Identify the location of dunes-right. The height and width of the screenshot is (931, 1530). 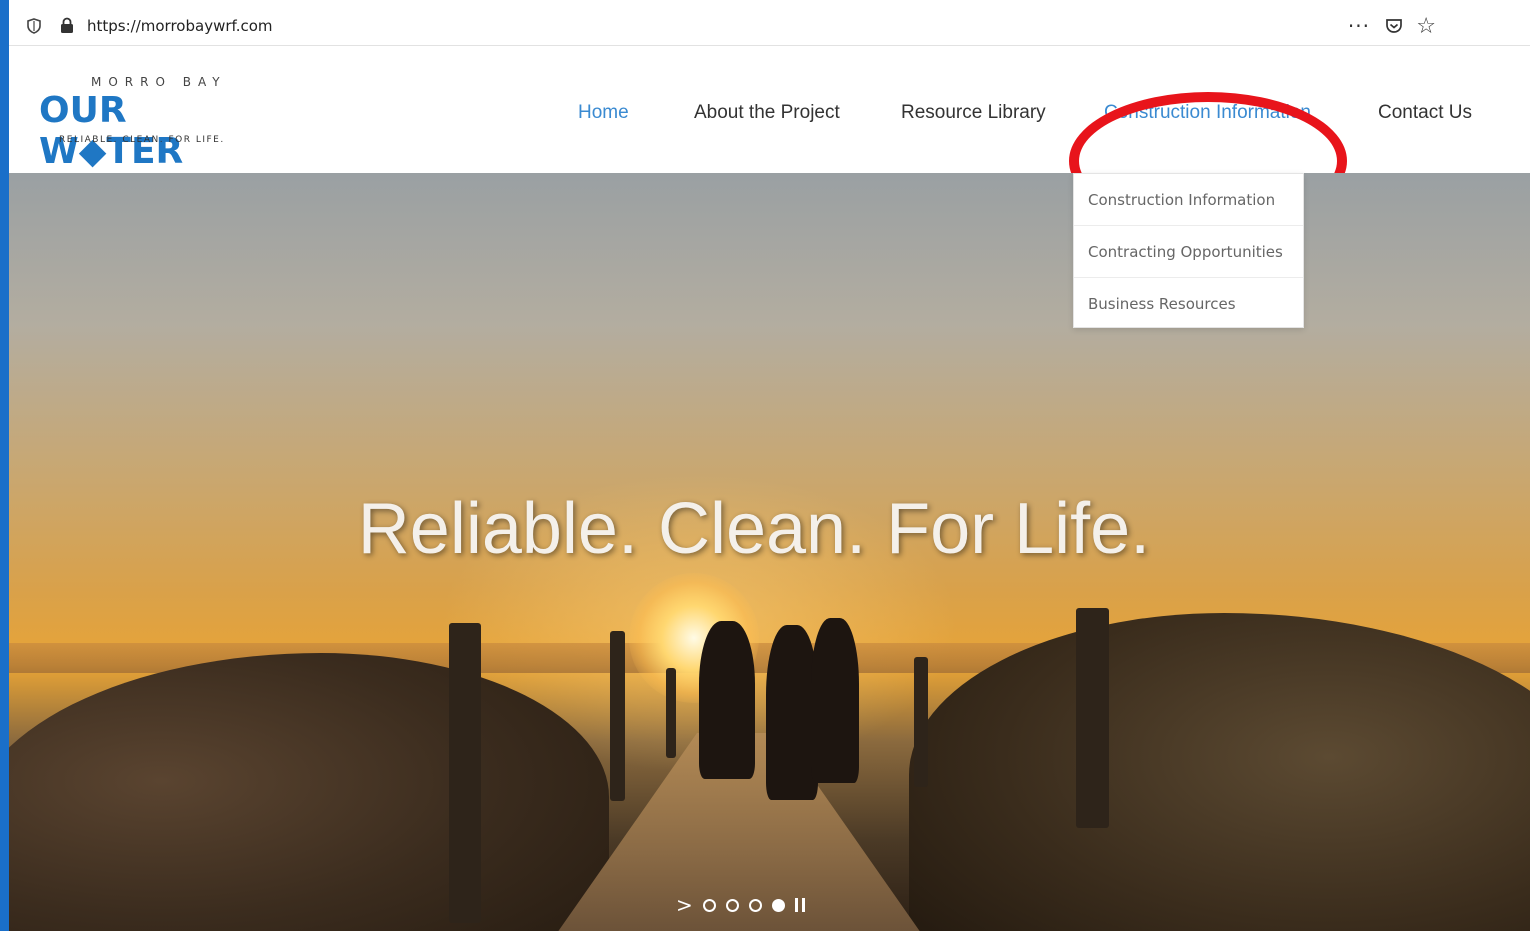
(1219, 772).